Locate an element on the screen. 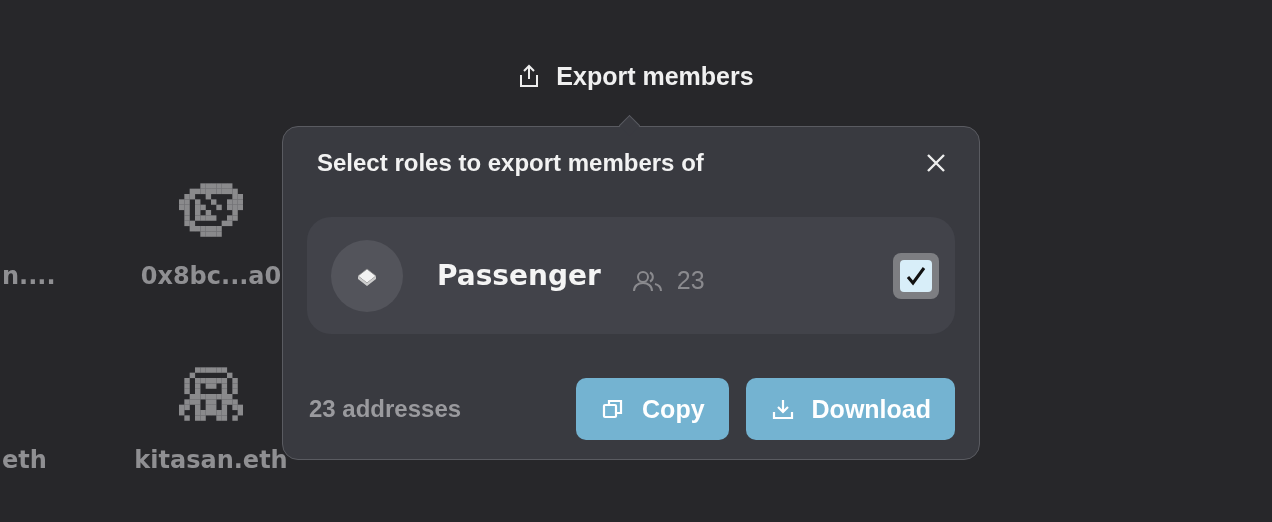 This screenshot has height=522, width=1272. role-name: Passenger is located at coordinates (519, 275).